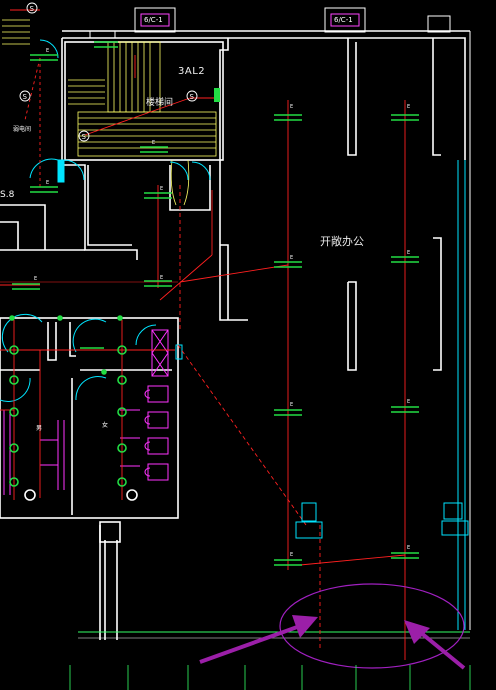  What do you see at coordinates (39, 428) in the screenshot?
I see `toilet-tag-left: 男` at bounding box center [39, 428].